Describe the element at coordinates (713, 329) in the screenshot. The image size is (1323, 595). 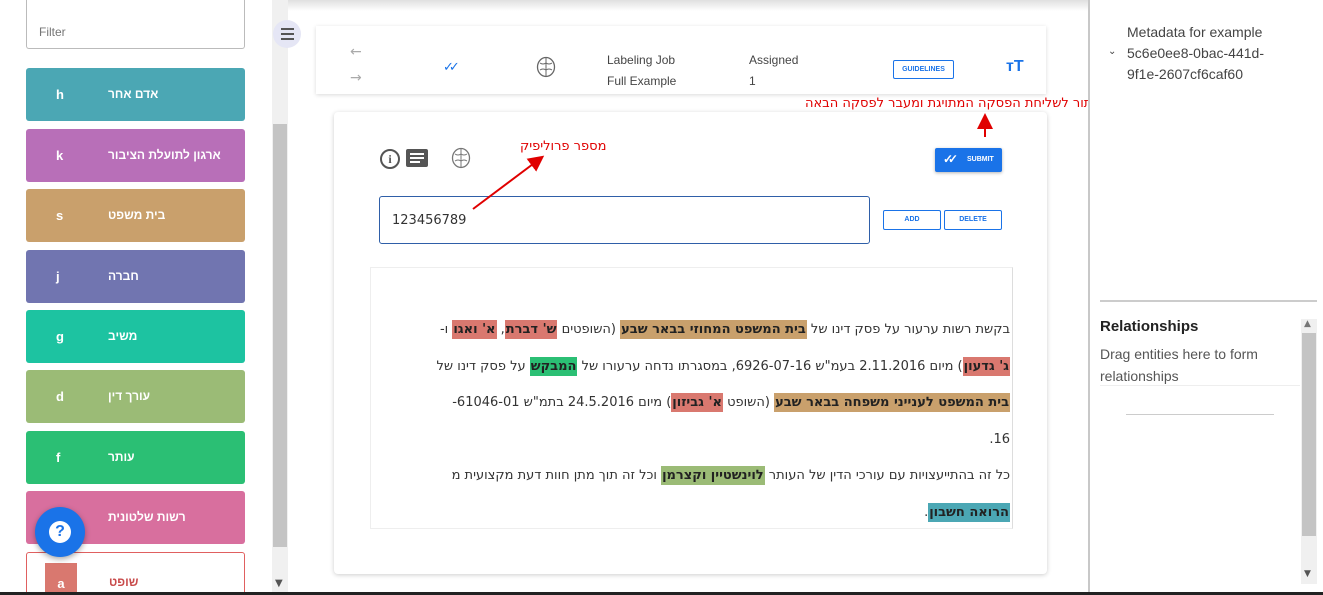
I see `entity-court: בית המשפט המחוזי בבאר שבע` at that location.